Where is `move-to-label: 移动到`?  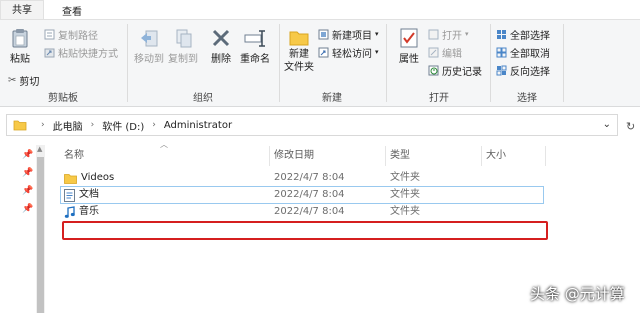
move-to-label: 移动到 is located at coordinates (149, 59).